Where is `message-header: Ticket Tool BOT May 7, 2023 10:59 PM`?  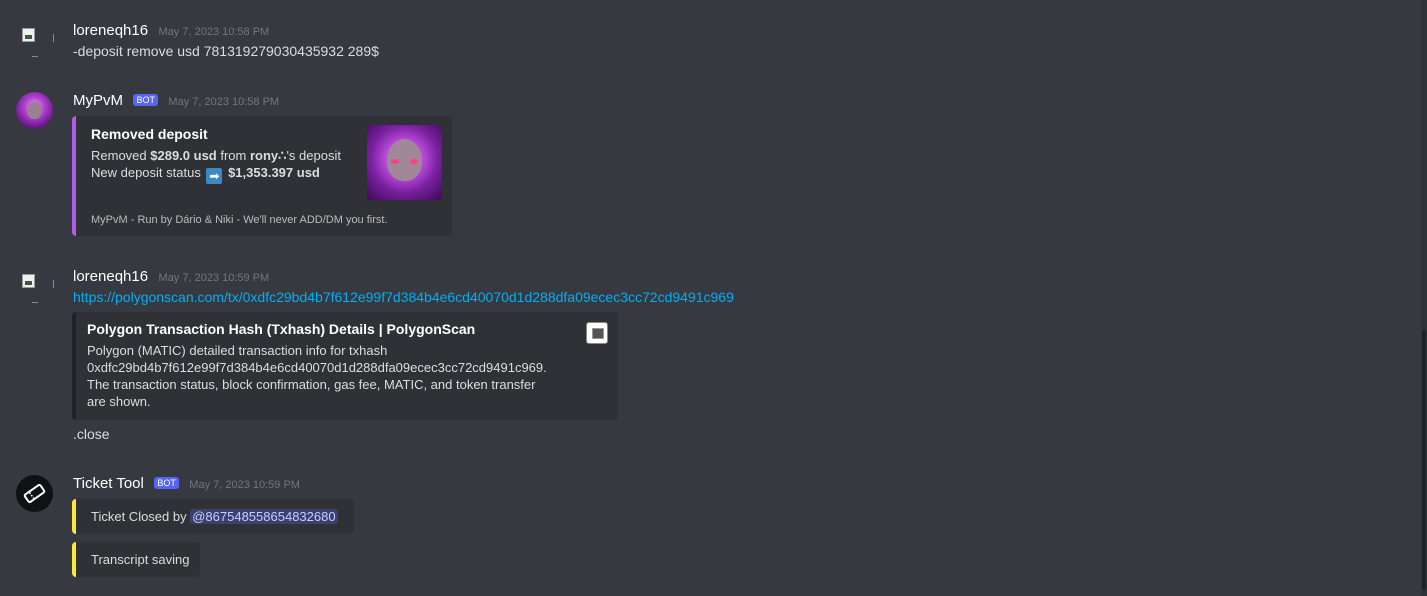 message-header: Ticket Tool BOT May 7, 2023 10:59 PM is located at coordinates (186, 485).